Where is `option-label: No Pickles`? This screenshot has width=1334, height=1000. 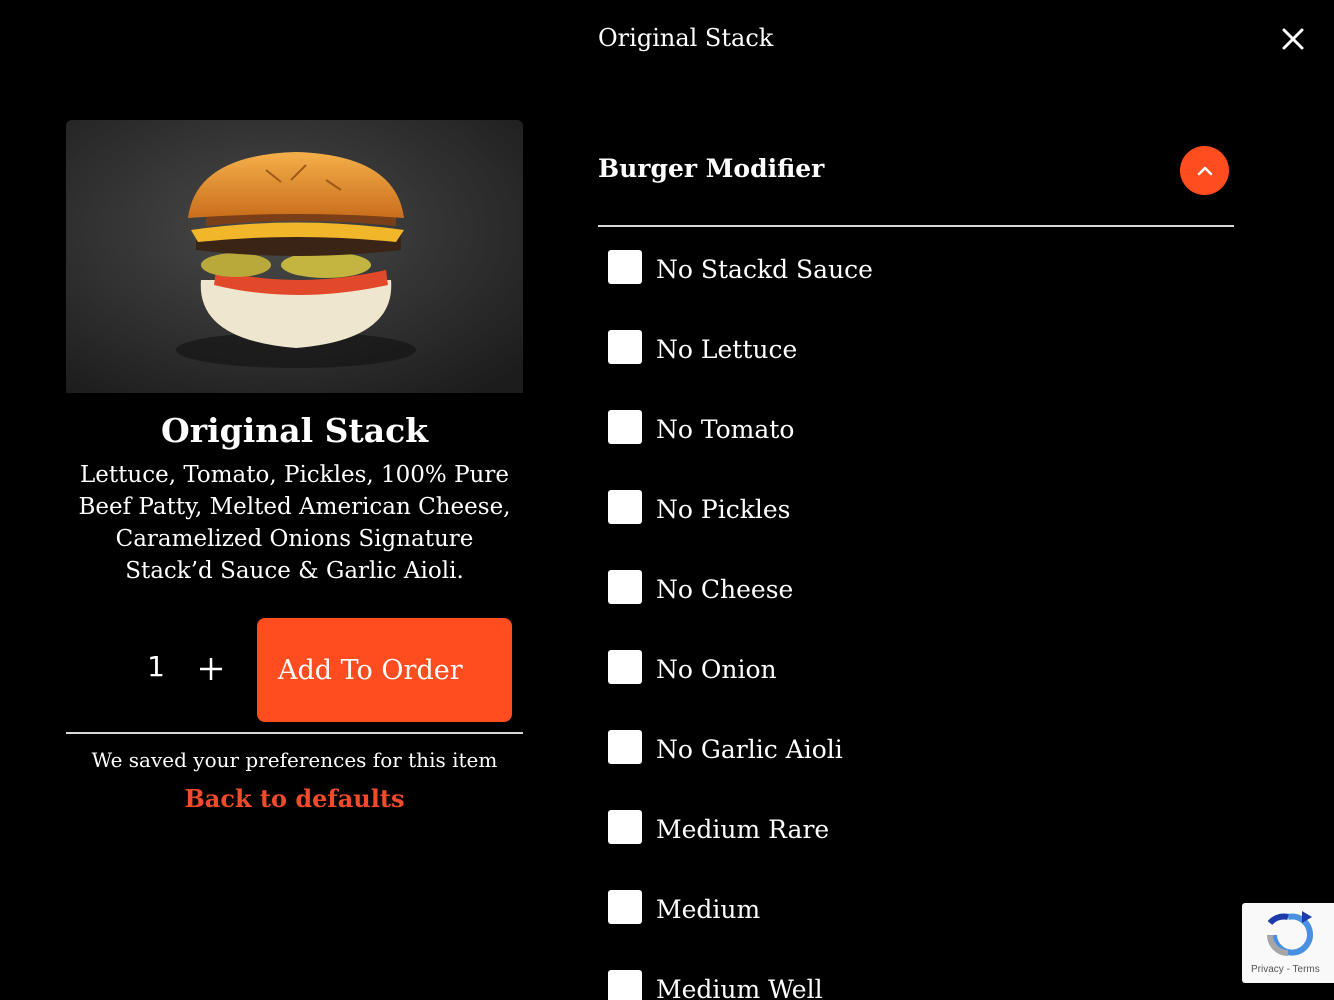 option-label: No Pickles is located at coordinates (723, 509).